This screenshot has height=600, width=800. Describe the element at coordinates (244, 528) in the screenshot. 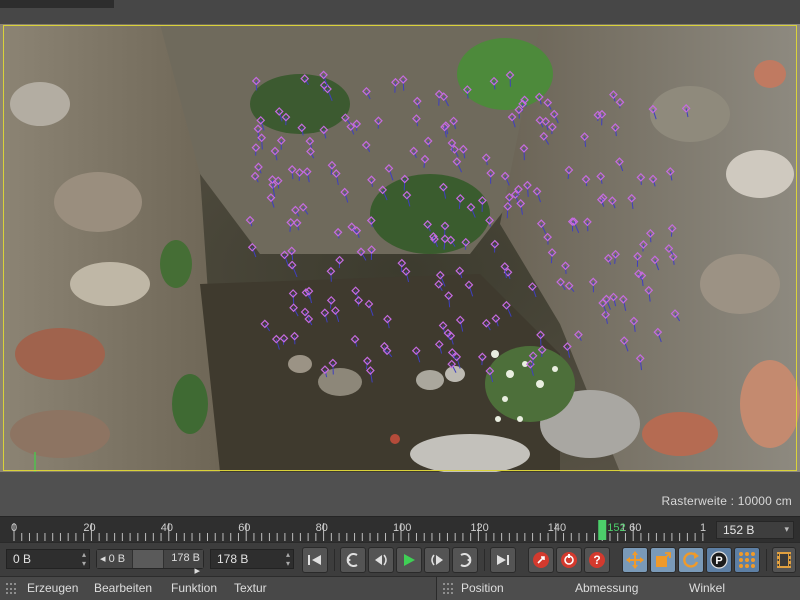

I see `timeline-tick-label: 60` at that location.